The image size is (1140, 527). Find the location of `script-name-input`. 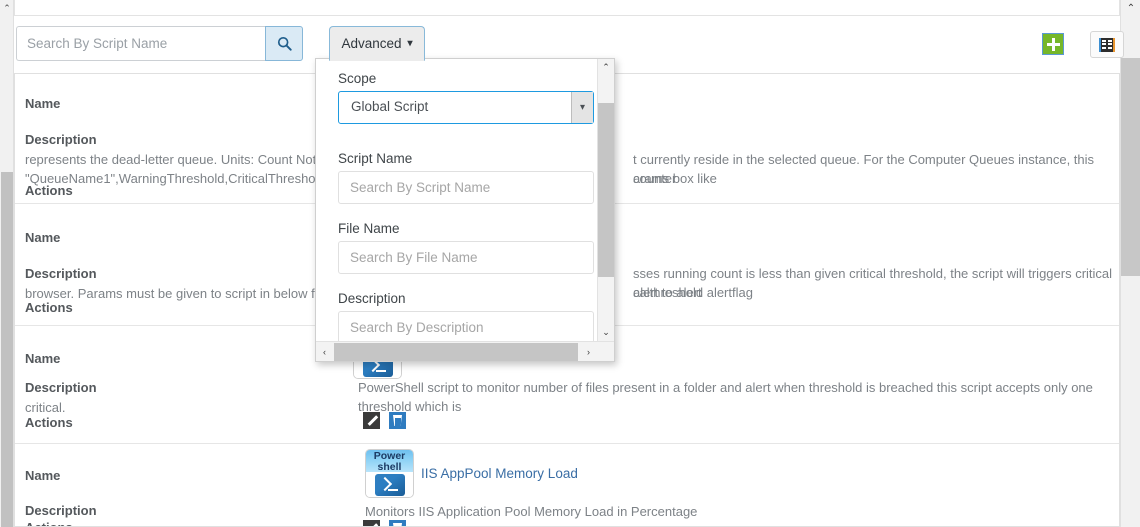

script-name-input is located at coordinates (466, 187).